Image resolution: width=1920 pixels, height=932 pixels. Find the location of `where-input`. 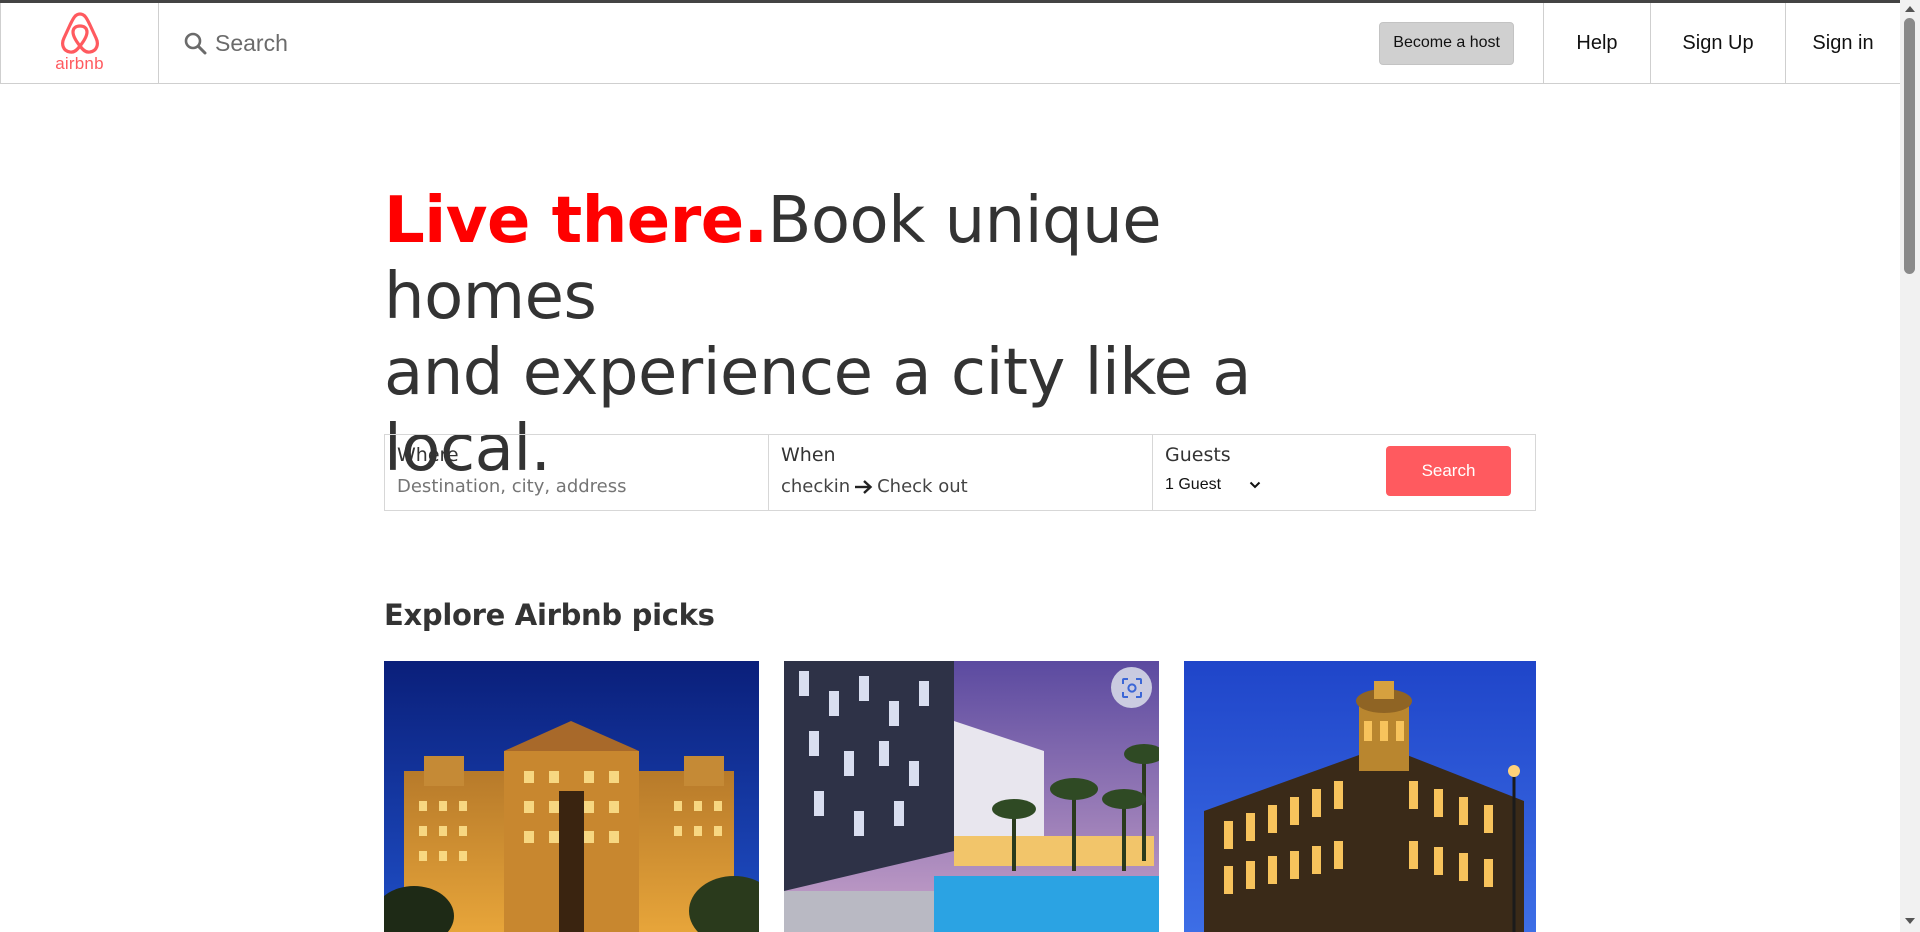

where-input is located at coordinates (562, 486).